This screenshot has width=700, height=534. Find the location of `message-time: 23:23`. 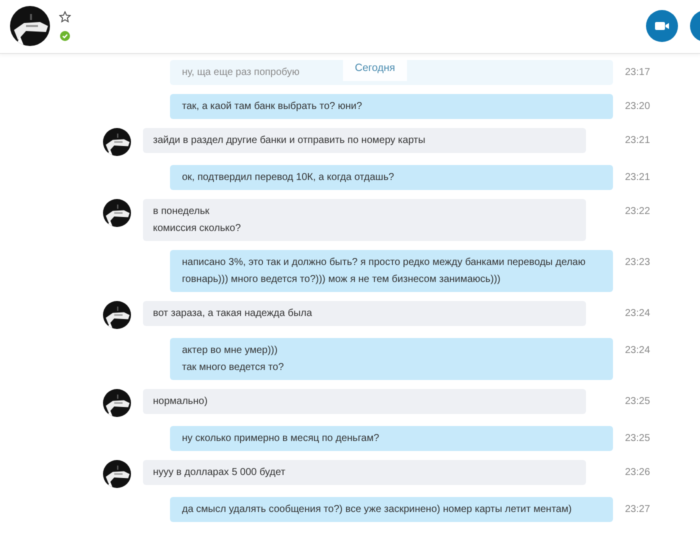

message-time: 23:23 is located at coordinates (637, 263).